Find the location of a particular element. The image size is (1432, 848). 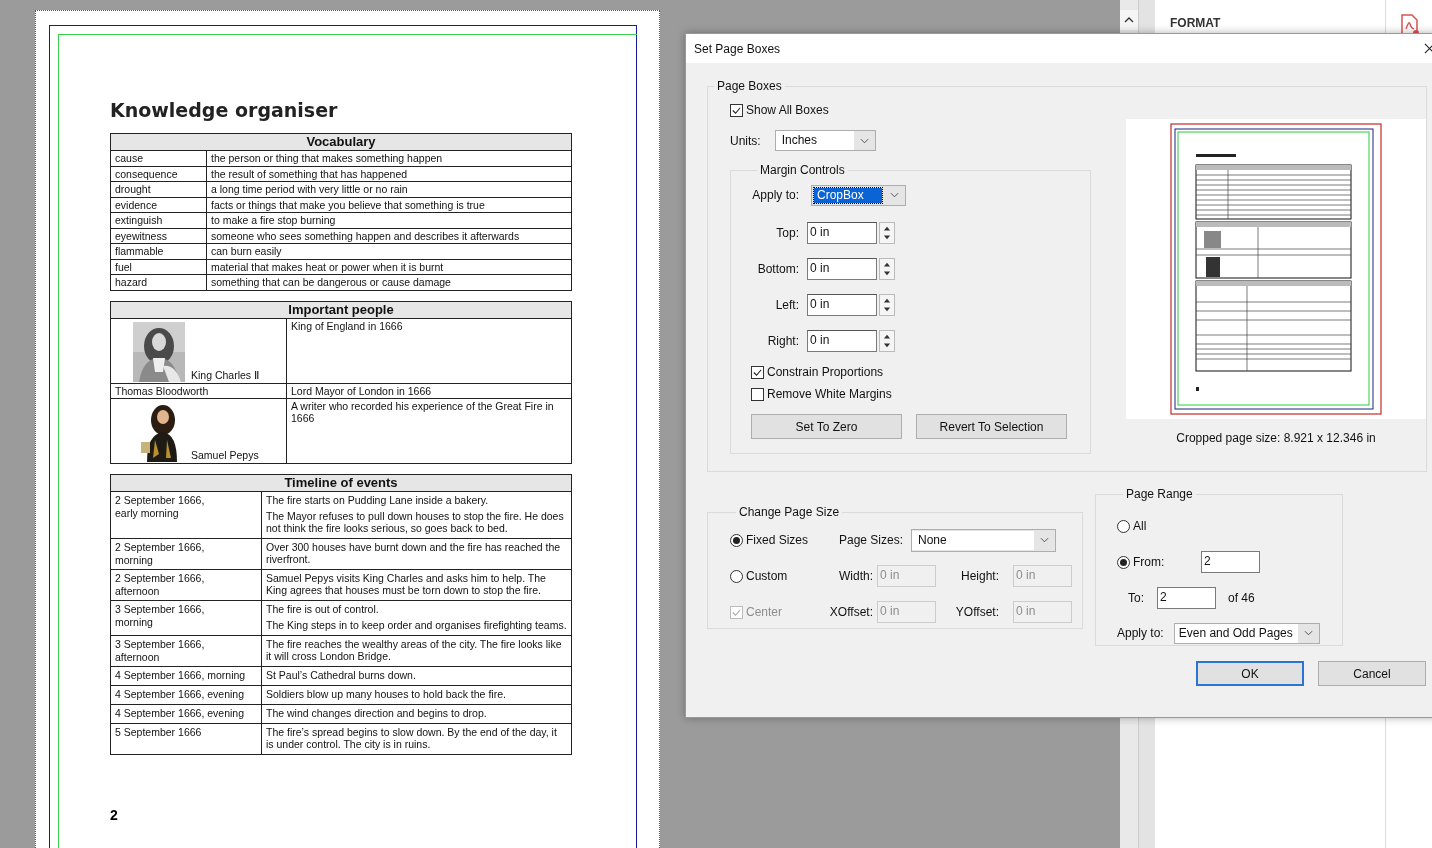

event-text: The wind changes direction and begins to drop. is located at coordinates (377, 713).